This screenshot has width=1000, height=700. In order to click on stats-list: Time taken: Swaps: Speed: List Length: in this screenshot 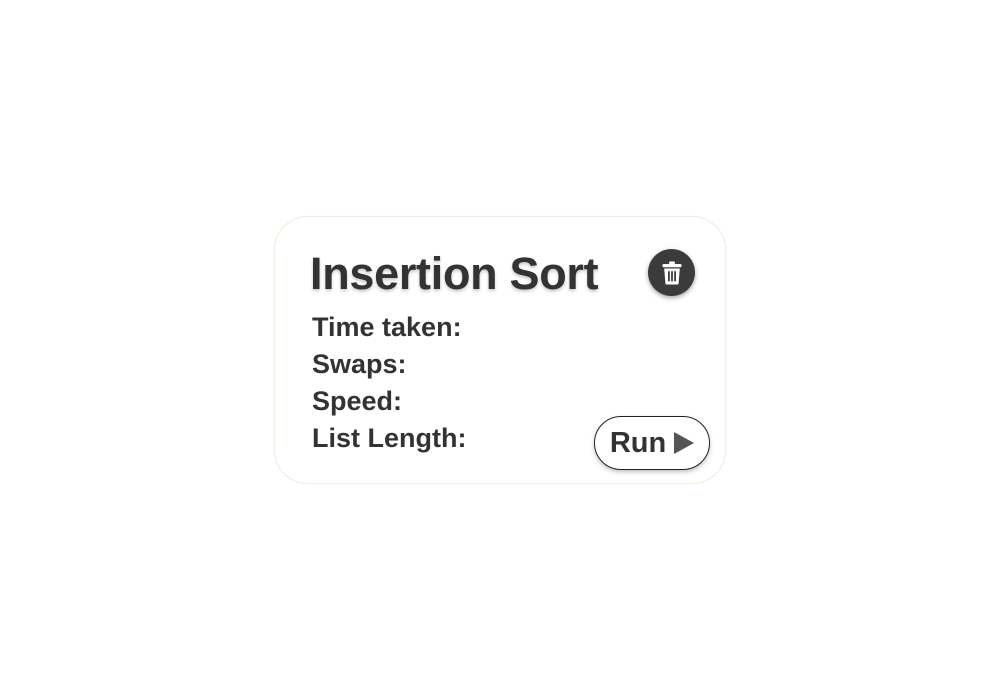, I will do `click(392, 383)`.